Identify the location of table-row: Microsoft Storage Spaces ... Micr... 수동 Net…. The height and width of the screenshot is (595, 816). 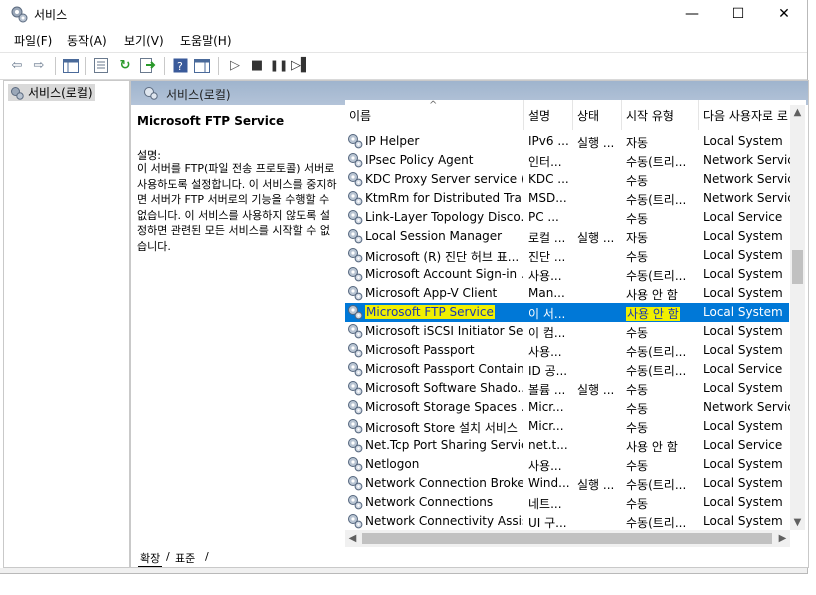
(569, 407).